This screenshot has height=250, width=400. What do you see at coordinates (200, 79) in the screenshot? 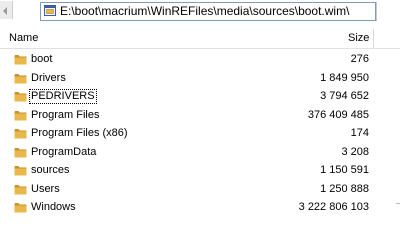
I see `list-item: Drivers 1 849 950` at bounding box center [200, 79].